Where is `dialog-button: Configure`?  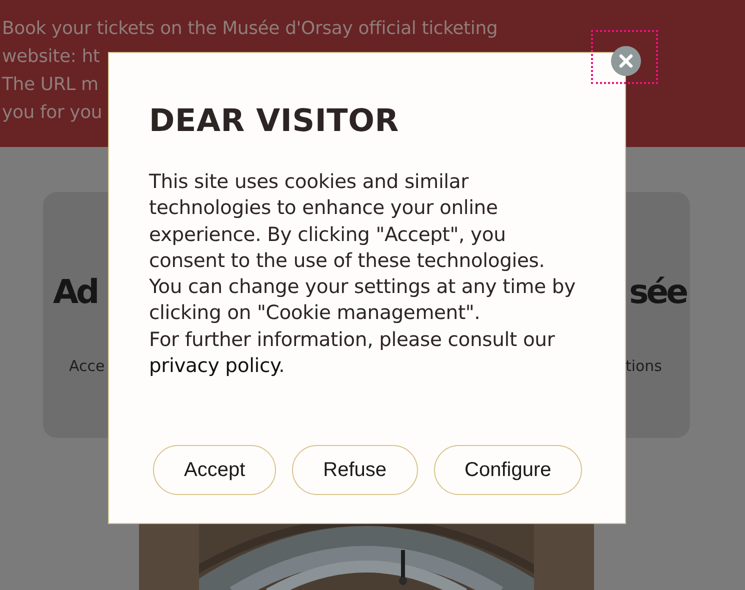
dialog-button: Configure is located at coordinates (508, 470).